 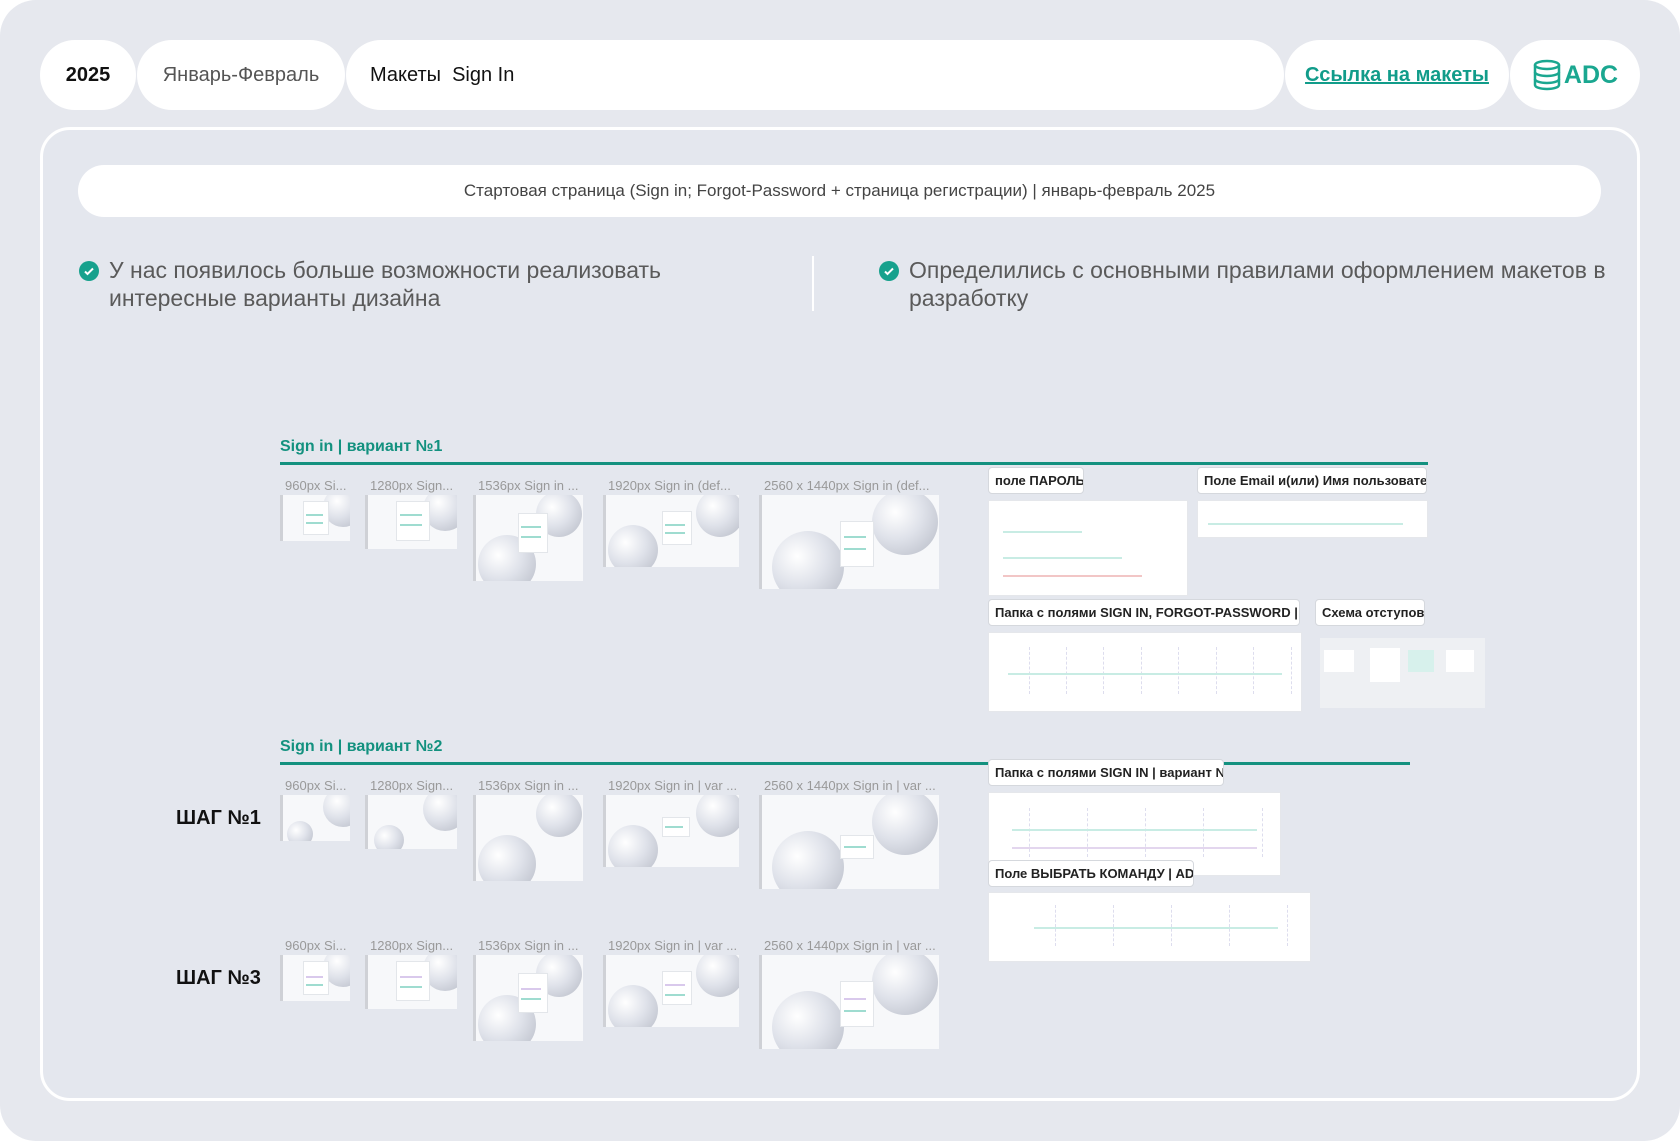 I want to click on step-label: ШАГ №1, so click(x=218, y=818).